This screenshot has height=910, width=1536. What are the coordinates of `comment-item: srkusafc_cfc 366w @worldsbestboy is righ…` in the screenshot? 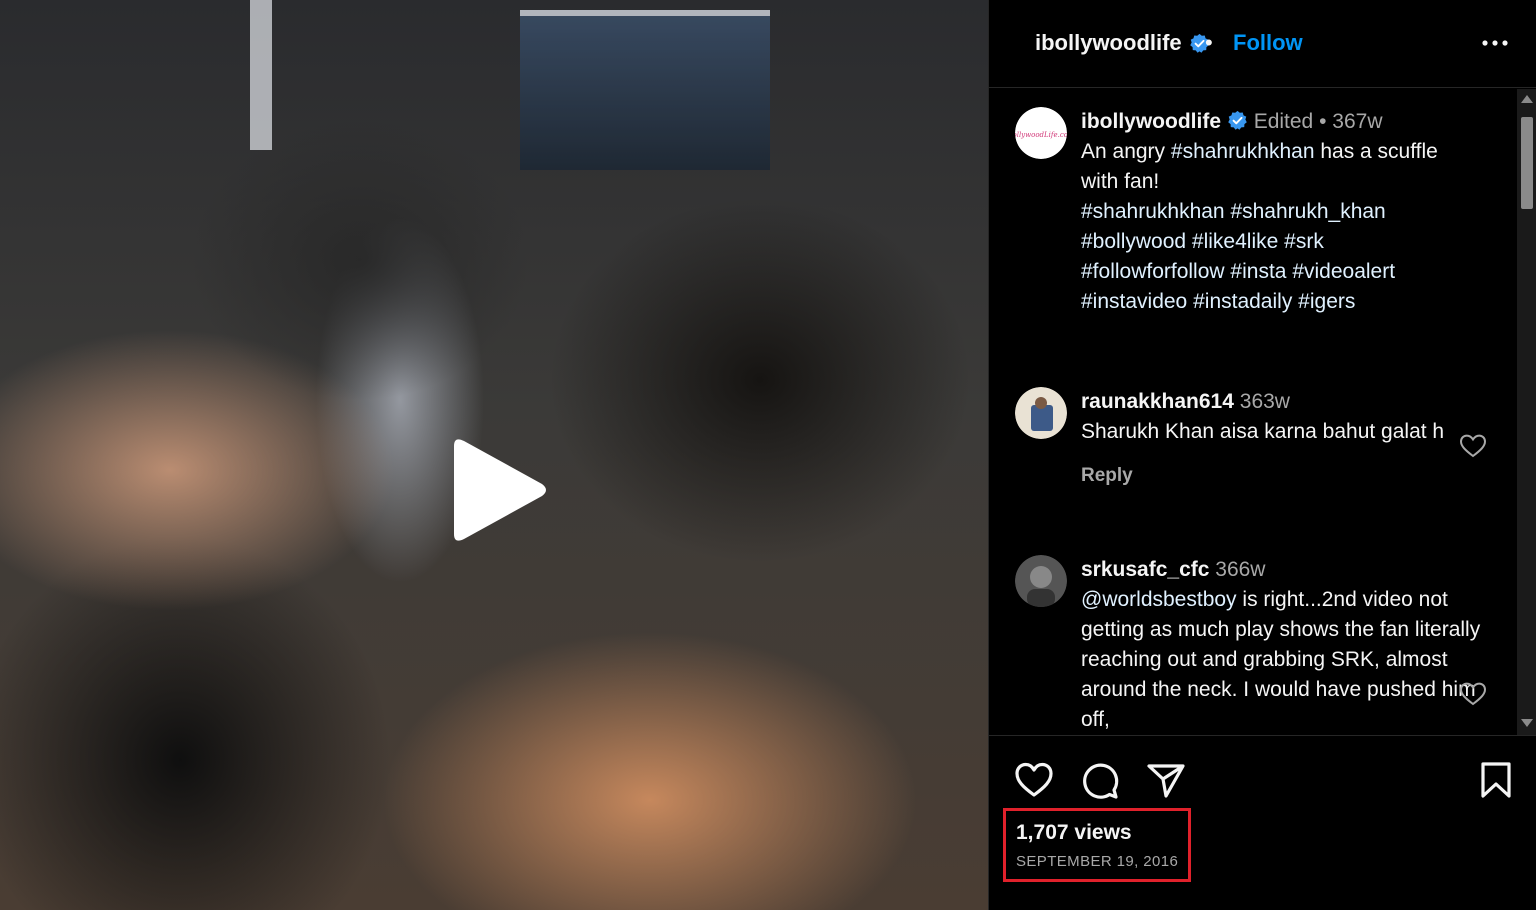 It's located at (1251, 645).